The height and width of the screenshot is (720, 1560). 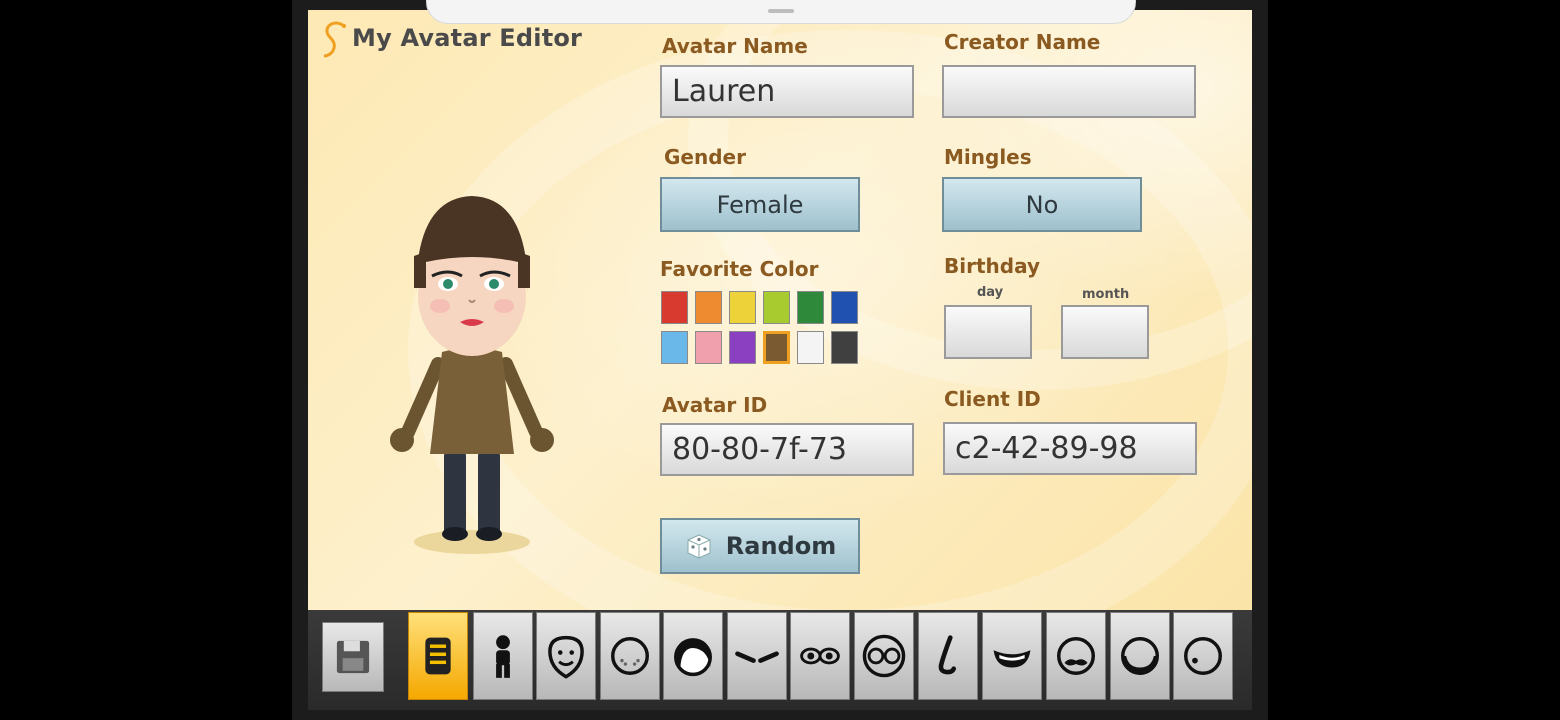 I want to click on app-title: My Avatar Editor, so click(x=452, y=38).